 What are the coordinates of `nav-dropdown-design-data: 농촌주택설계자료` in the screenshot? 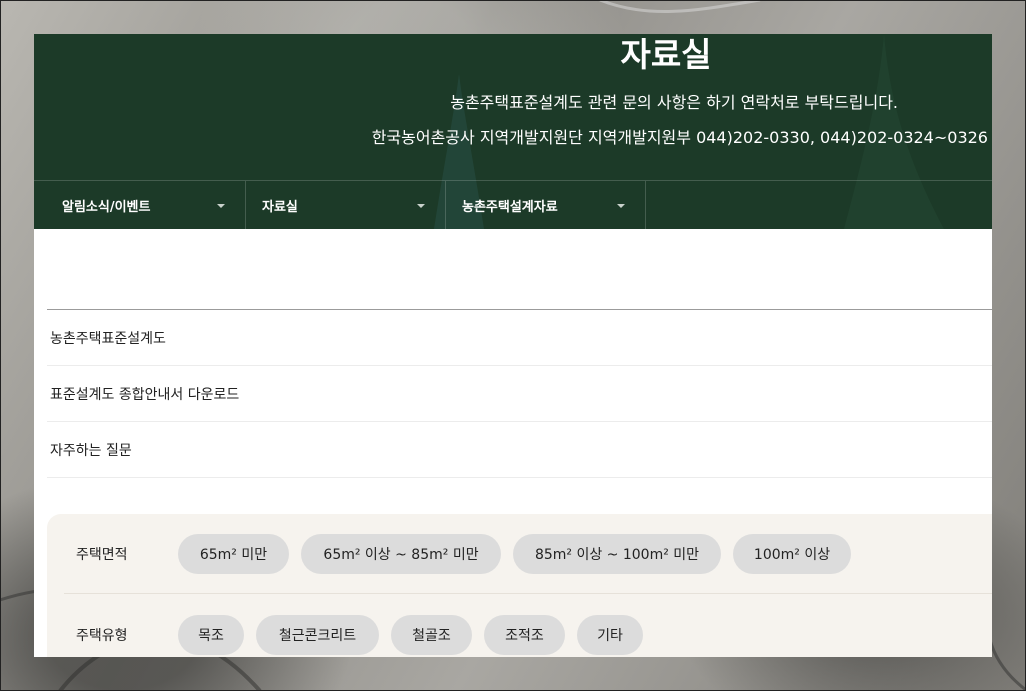 It's located at (546, 205).